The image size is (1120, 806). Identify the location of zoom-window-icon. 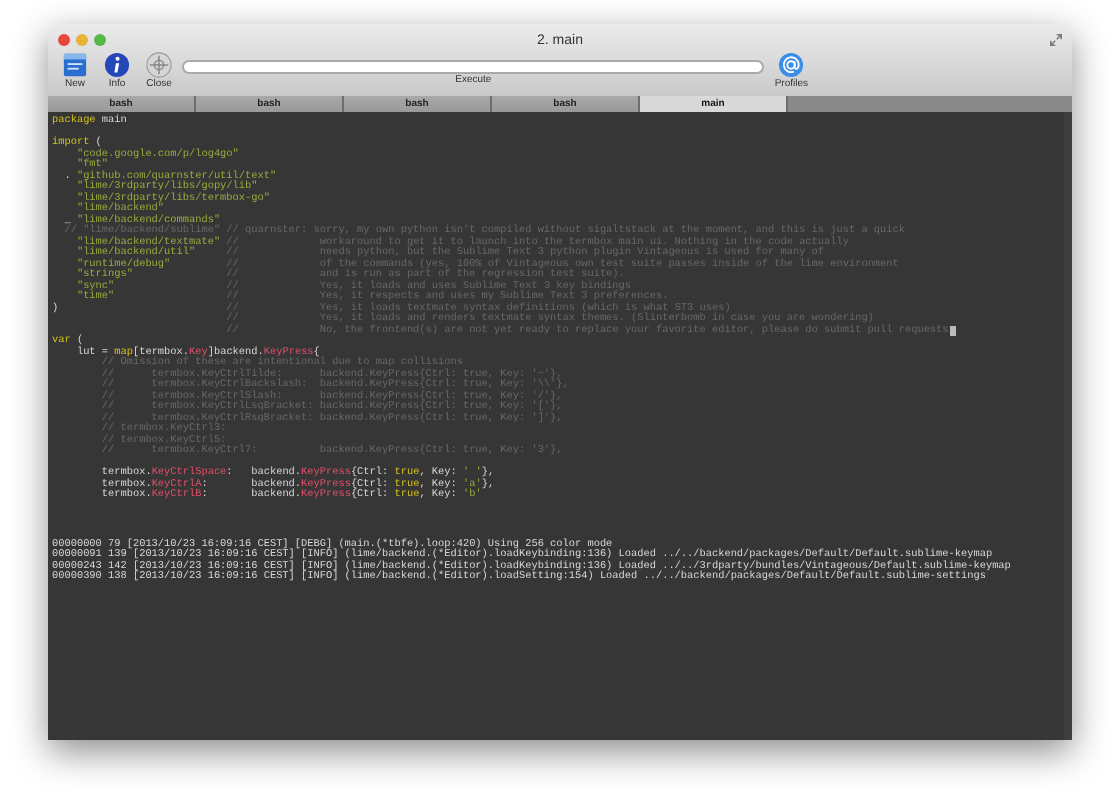
(100, 40).